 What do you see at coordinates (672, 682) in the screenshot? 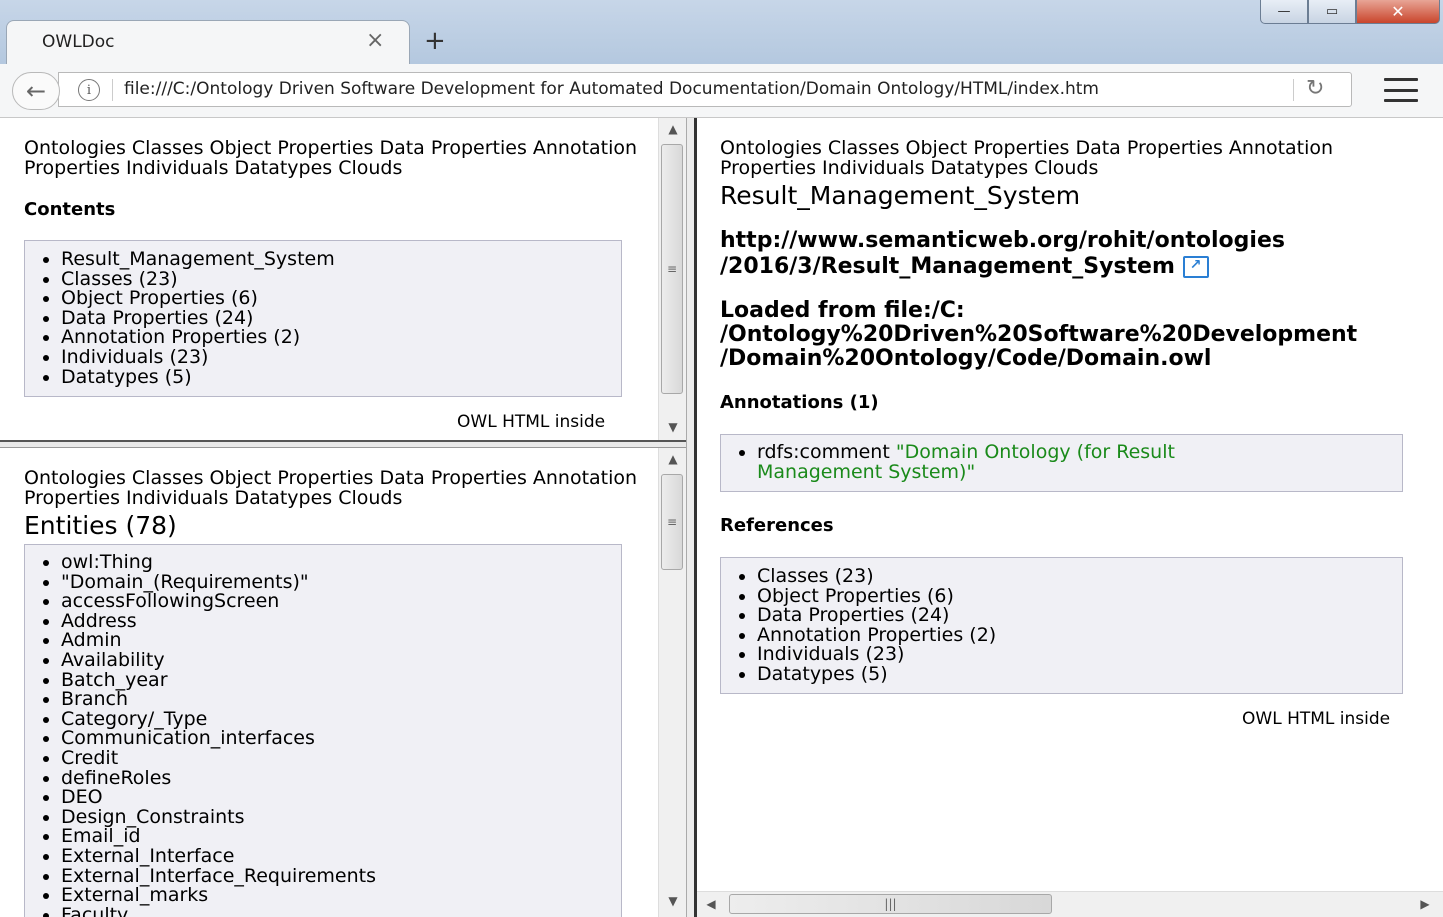
I see `entities-vertical-scrollbar: ▲ ≡ ▼` at bounding box center [672, 682].